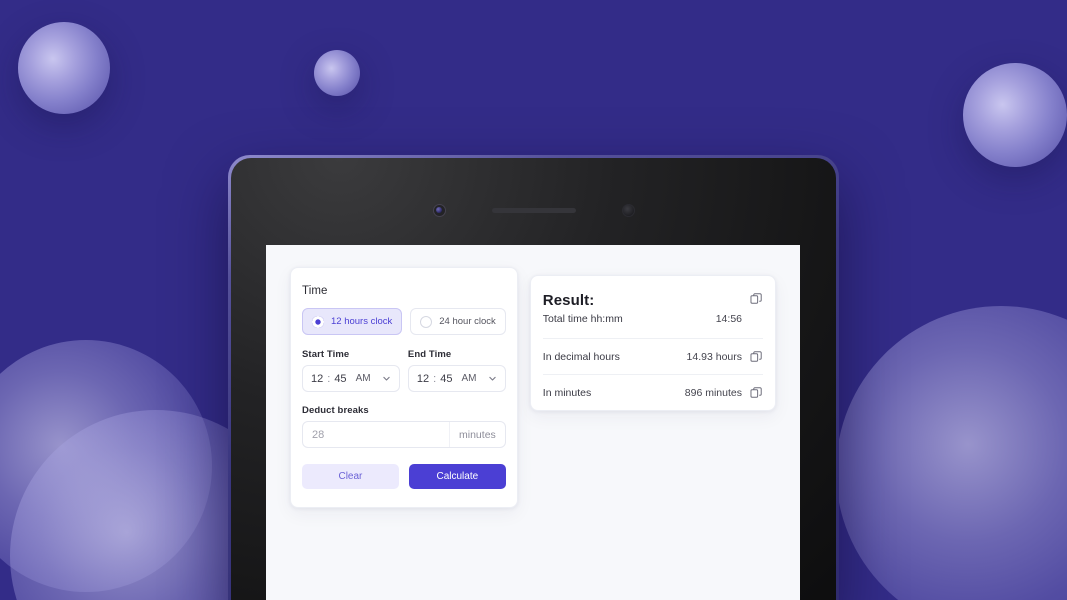 Image resolution: width=1067 pixels, height=600 pixels. Describe the element at coordinates (581, 356) in the screenshot. I see `result-label-decimal-hours: In decimal hours` at that location.